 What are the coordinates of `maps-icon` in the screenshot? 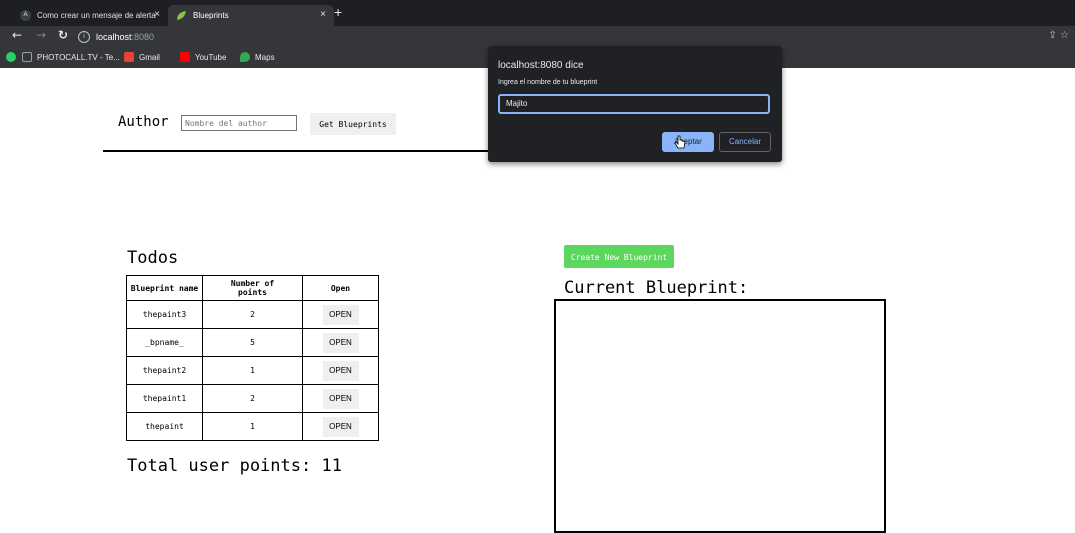 It's located at (245, 57).